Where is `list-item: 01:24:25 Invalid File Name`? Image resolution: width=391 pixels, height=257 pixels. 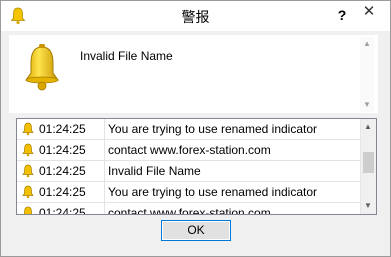 list-item: 01:24:25 Invalid File Name is located at coordinates (188, 171).